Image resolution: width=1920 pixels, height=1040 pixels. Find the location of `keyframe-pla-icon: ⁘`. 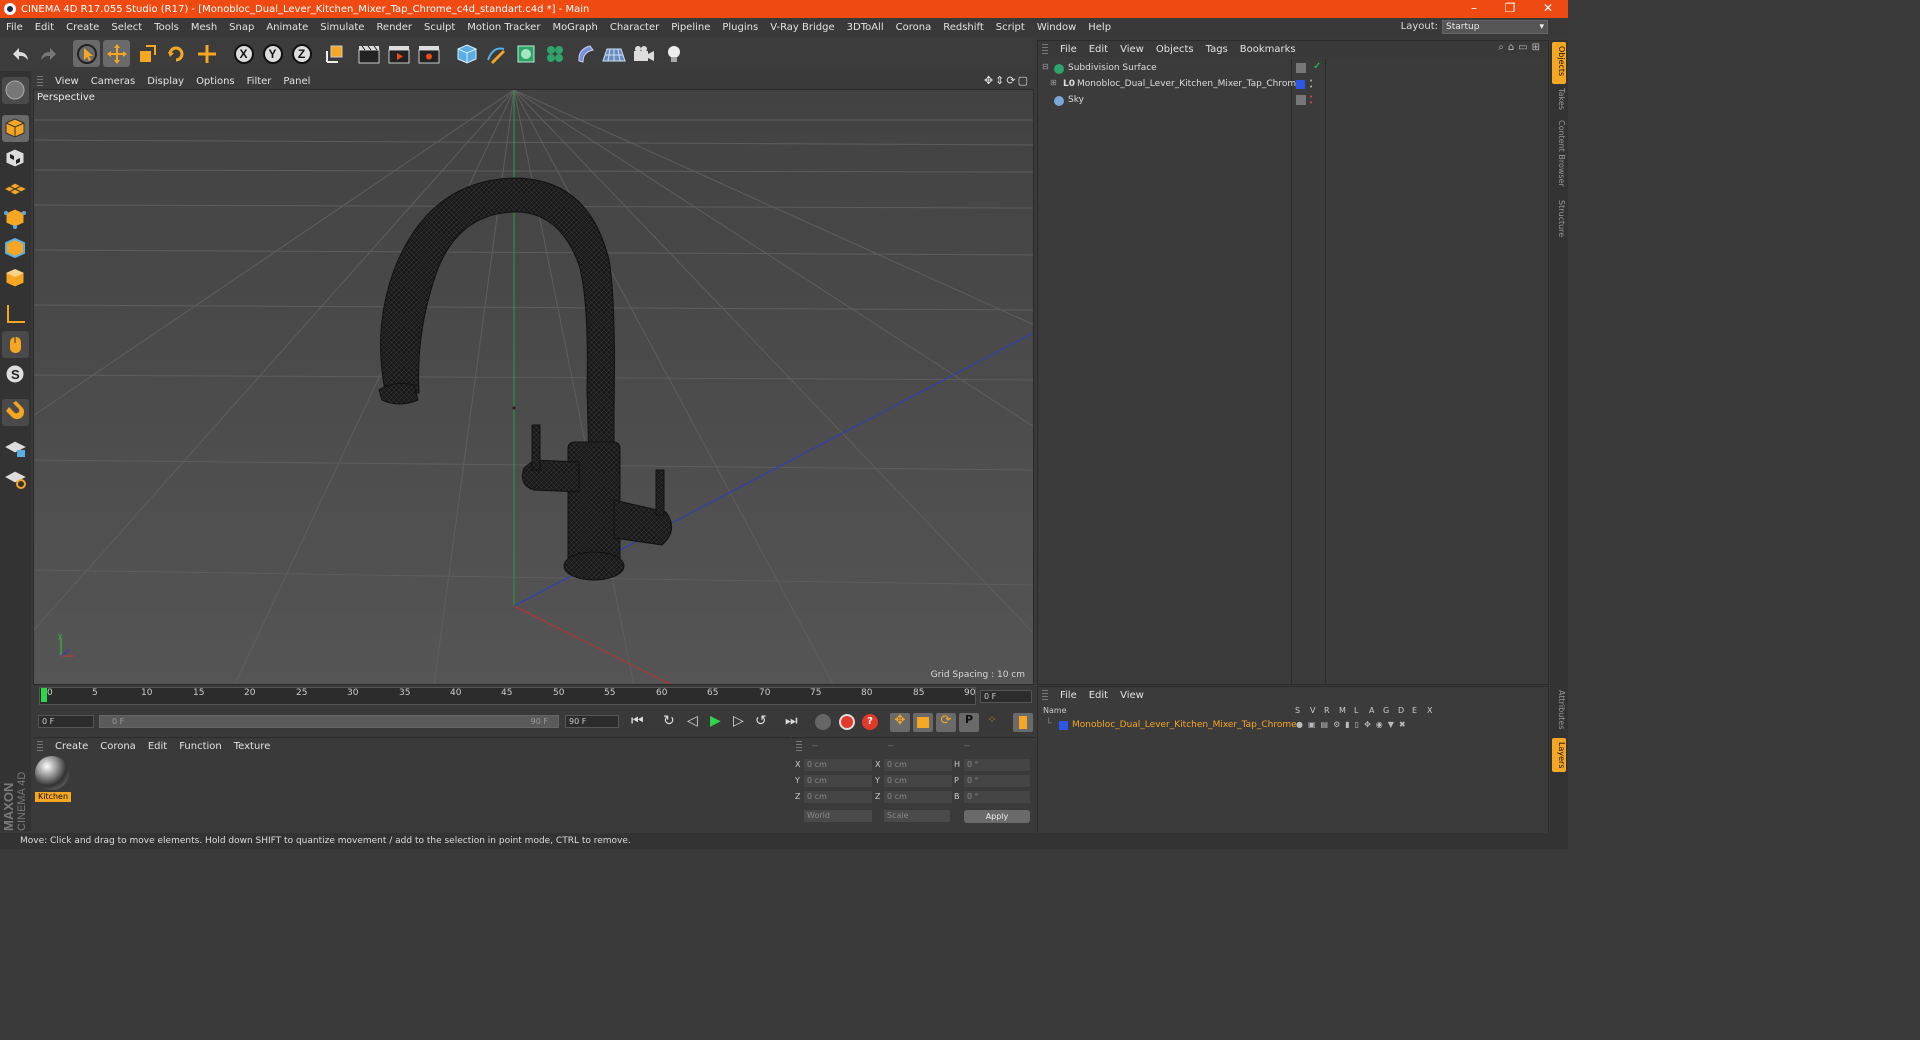

keyframe-pla-icon: ⁘ is located at coordinates (992, 722).